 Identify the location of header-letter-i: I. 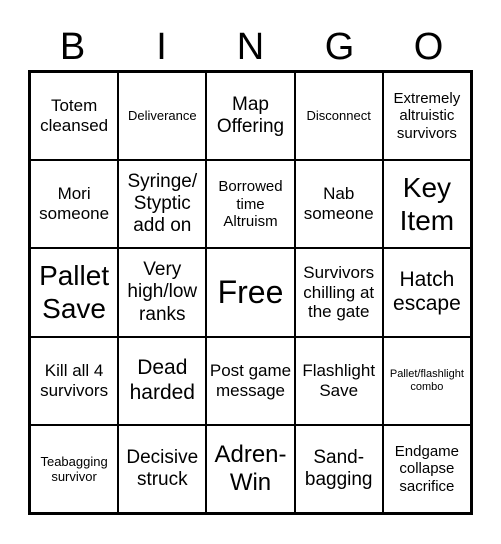
(161, 47).